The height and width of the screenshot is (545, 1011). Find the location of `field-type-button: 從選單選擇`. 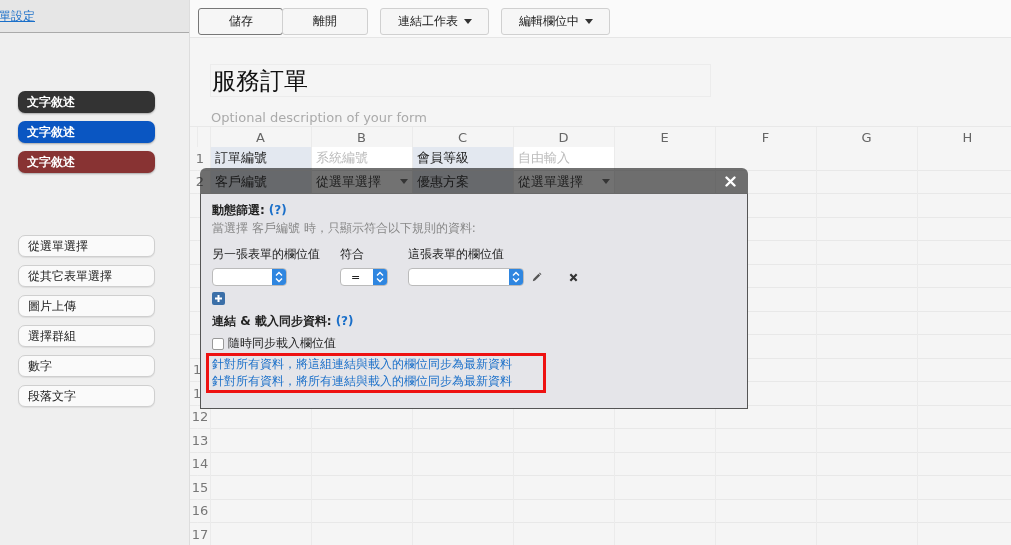

field-type-button: 從選單選擇 is located at coordinates (86, 246).